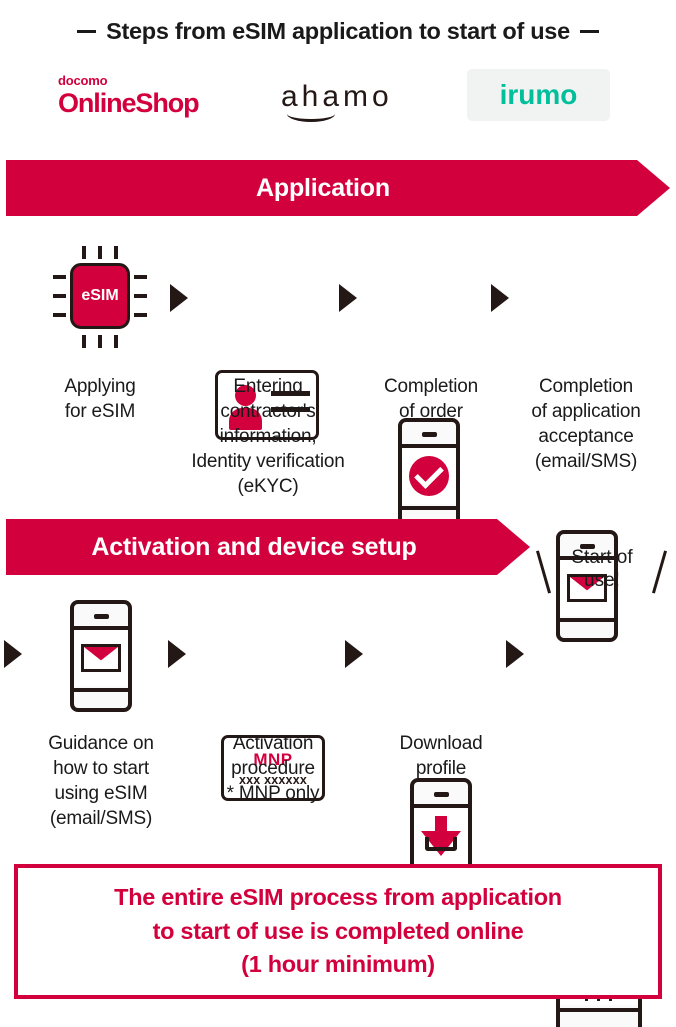  What do you see at coordinates (323, 187) in the screenshot?
I see `section-banner-application-label: Application` at bounding box center [323, 187].